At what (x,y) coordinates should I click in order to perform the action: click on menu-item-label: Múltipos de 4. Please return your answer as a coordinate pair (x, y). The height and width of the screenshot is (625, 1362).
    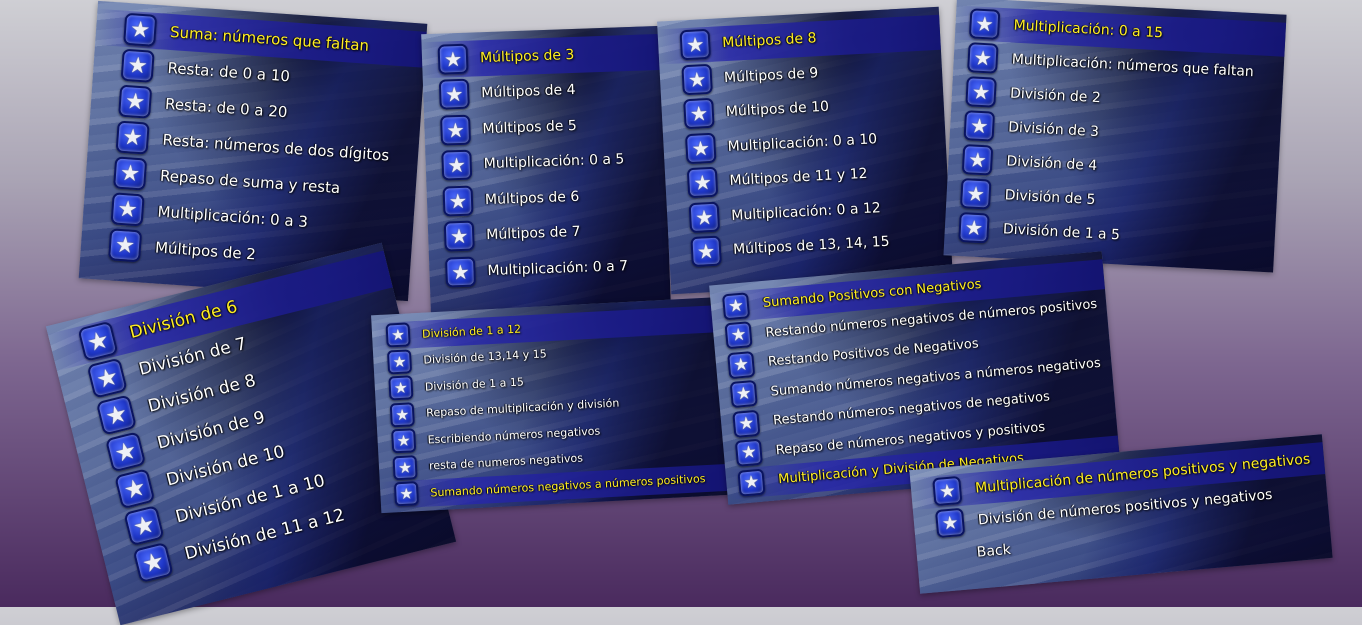
    Looking at the image, I should click on (528, 92).